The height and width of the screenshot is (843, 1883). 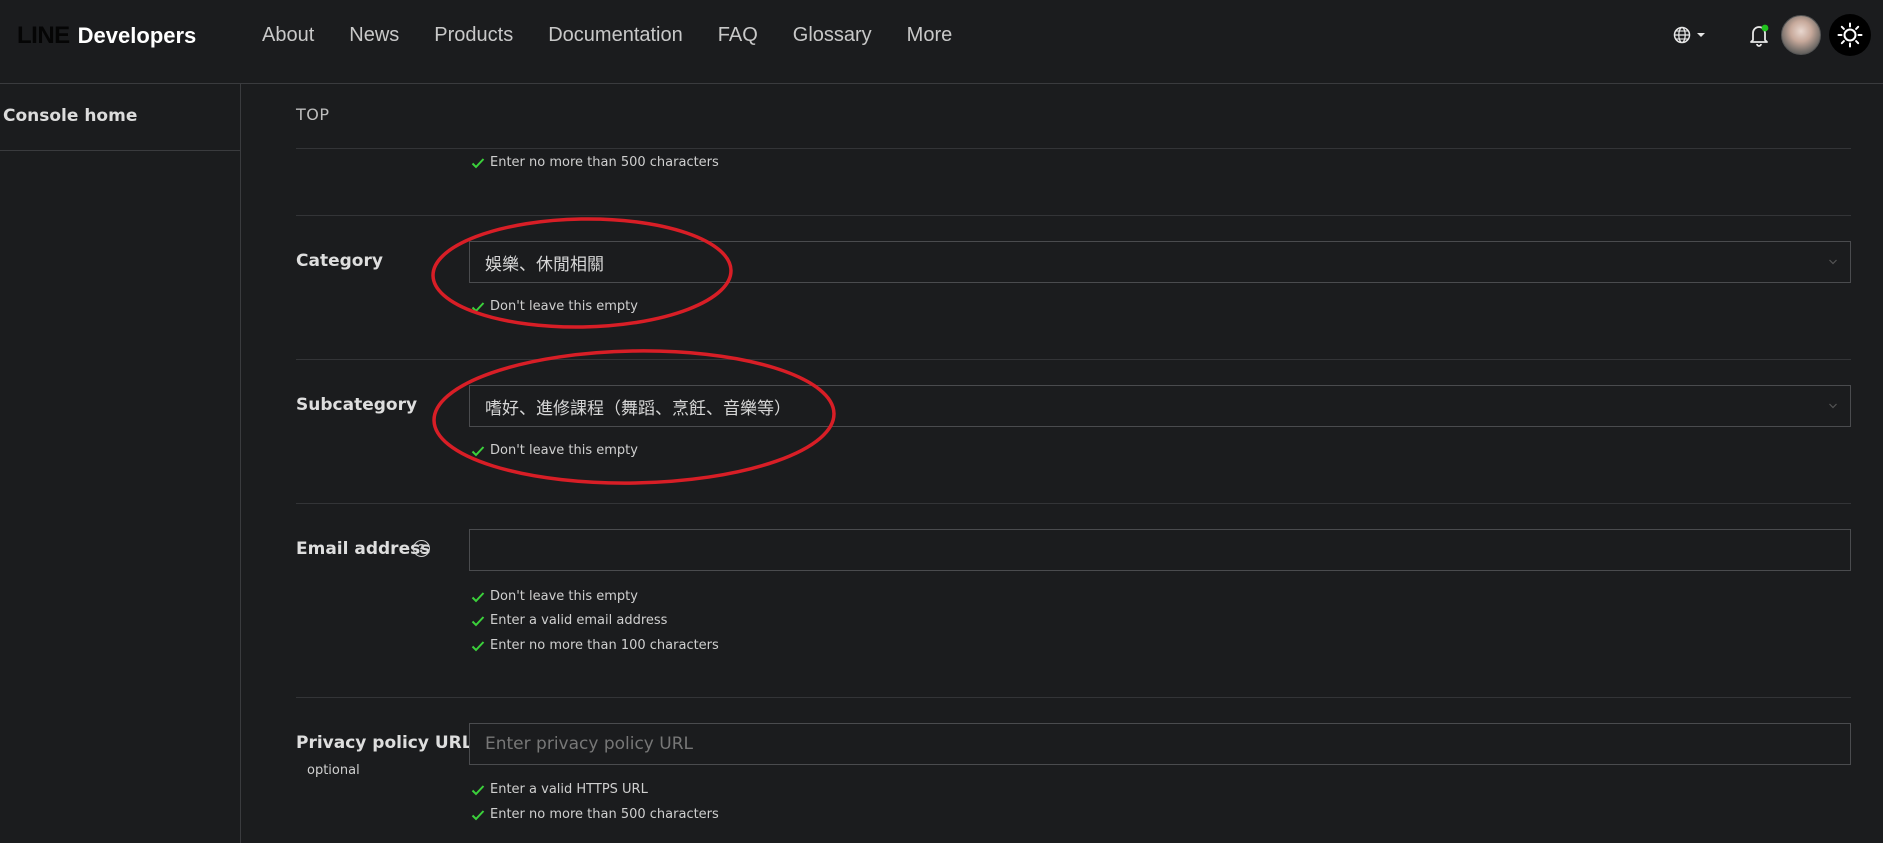 I want to click on category-select: 娛樂、休閒相關, so click(x=1160, y=262).